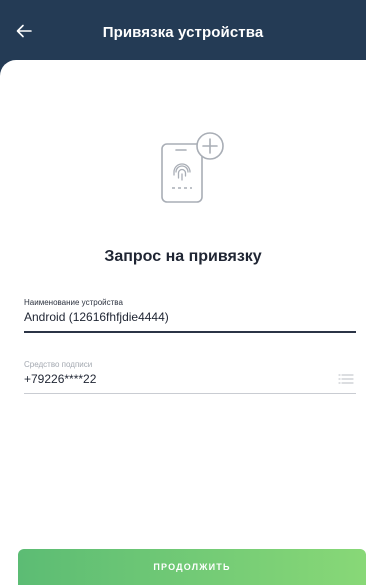  I want to click on list-icon, so click(346, 378).